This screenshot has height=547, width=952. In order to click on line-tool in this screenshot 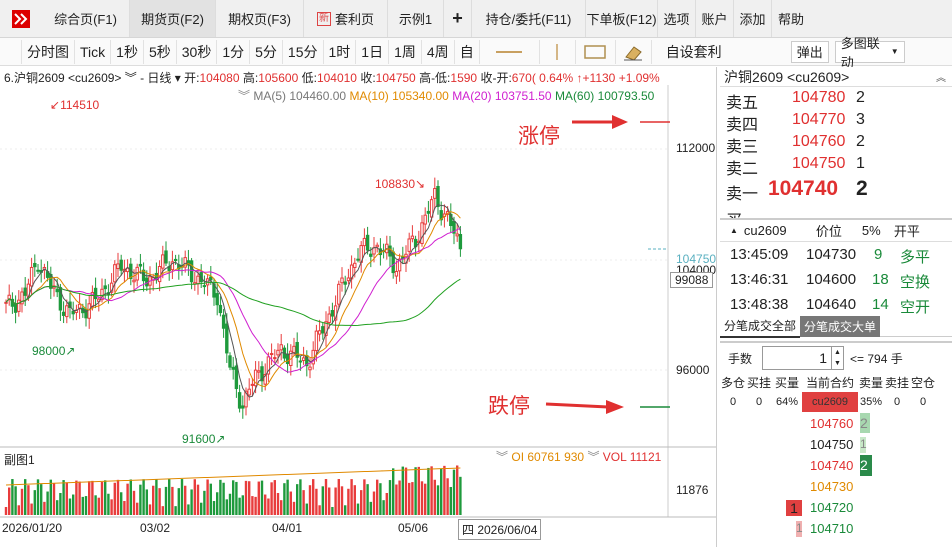, I will do `click(510, 51)`.